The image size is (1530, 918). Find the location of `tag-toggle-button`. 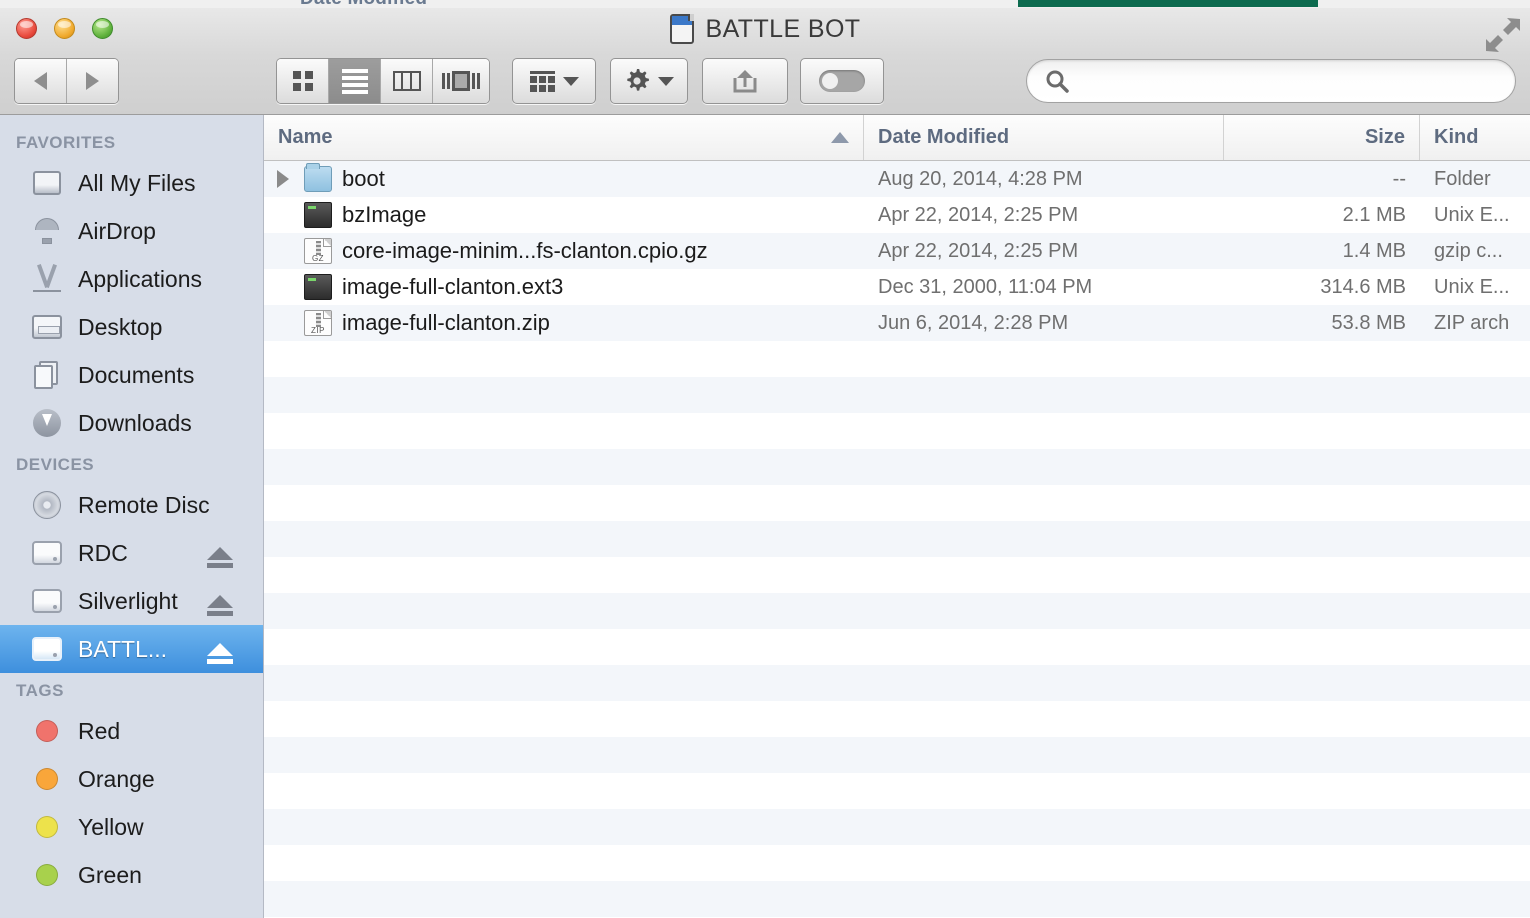

tag-toggle-button is located at coordinates (842, 81).